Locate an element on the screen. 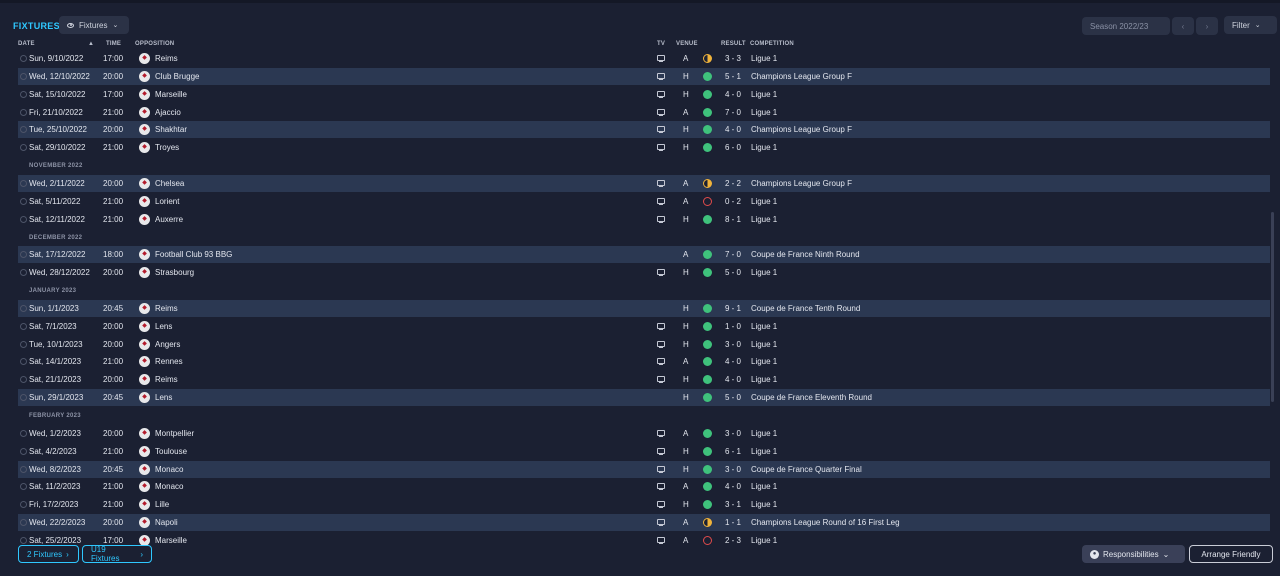  fixture-opposition: Lille is located at coordinates (162, 504).